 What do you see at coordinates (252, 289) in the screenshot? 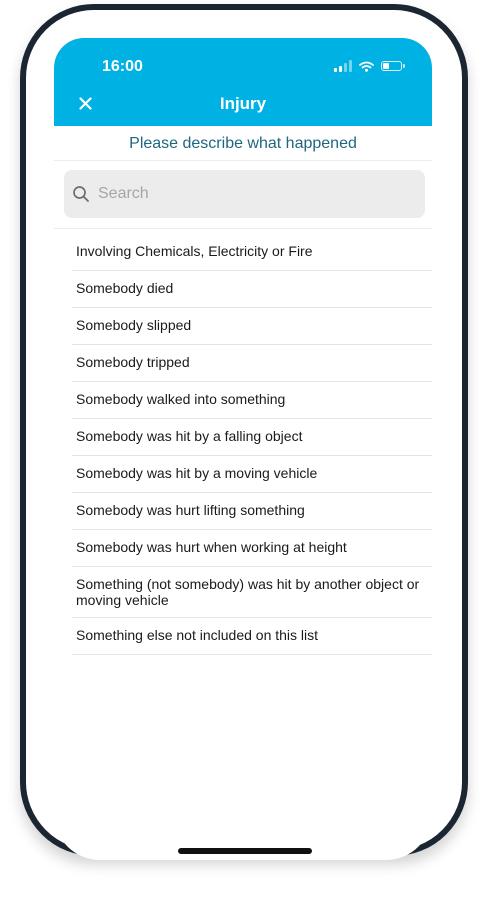
I see `list-item: Somebody died` at bounding box center [252, 289].